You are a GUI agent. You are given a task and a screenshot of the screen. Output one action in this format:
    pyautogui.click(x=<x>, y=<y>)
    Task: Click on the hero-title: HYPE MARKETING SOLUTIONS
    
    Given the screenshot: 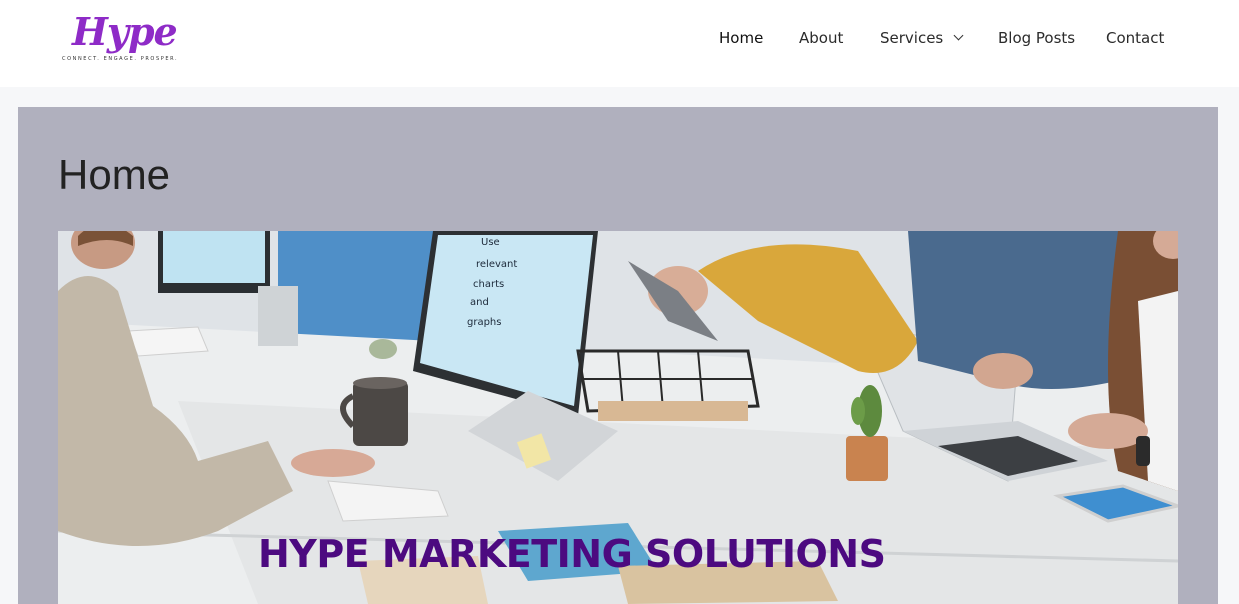 What is the action you would take?
    pyautogui.click(x=572, y=554)
    